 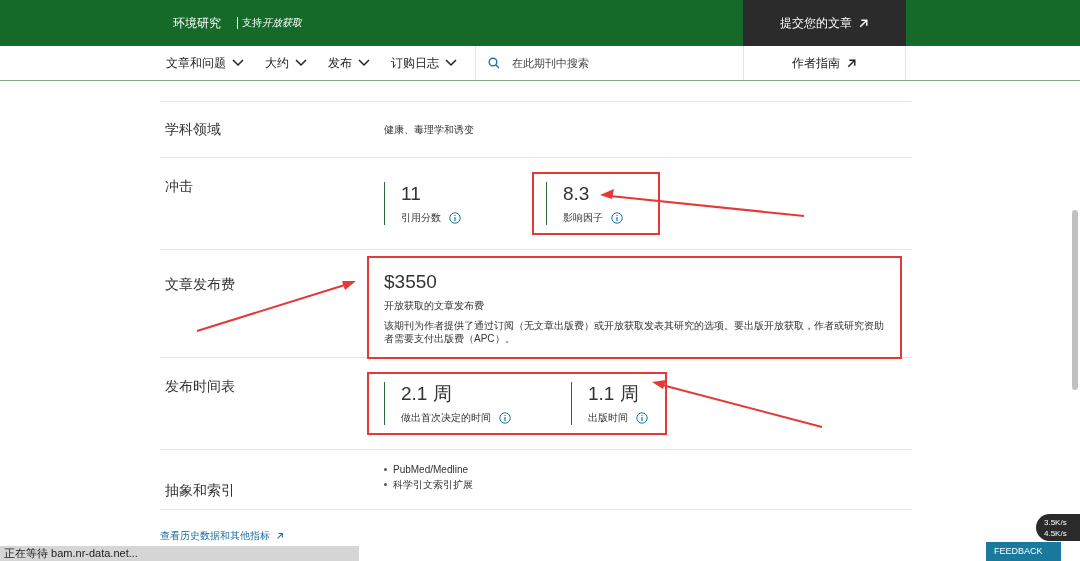 What do you see at coordinates (197, 23) in the screenshot?
I see `journal-title: 环境研究` at bounding box center [197, 23].